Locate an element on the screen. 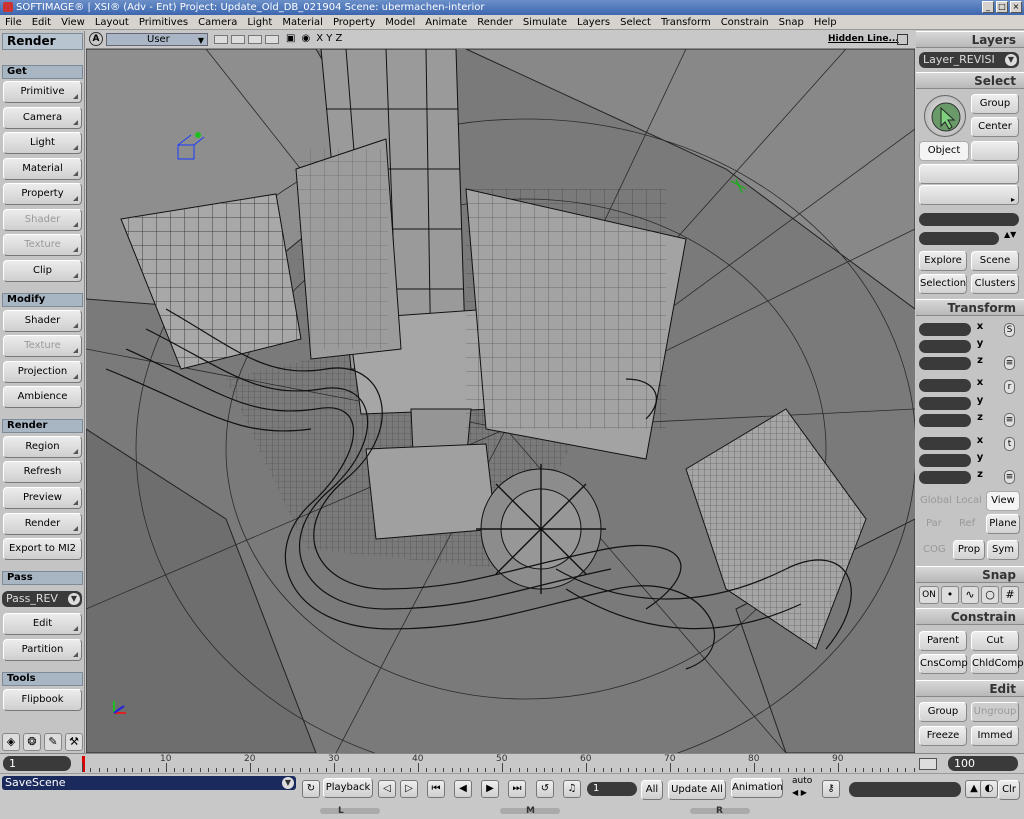 The width and height of the screenshot is (1024, 819). maximize-viewport-icon is located at coordinates (902, 39).